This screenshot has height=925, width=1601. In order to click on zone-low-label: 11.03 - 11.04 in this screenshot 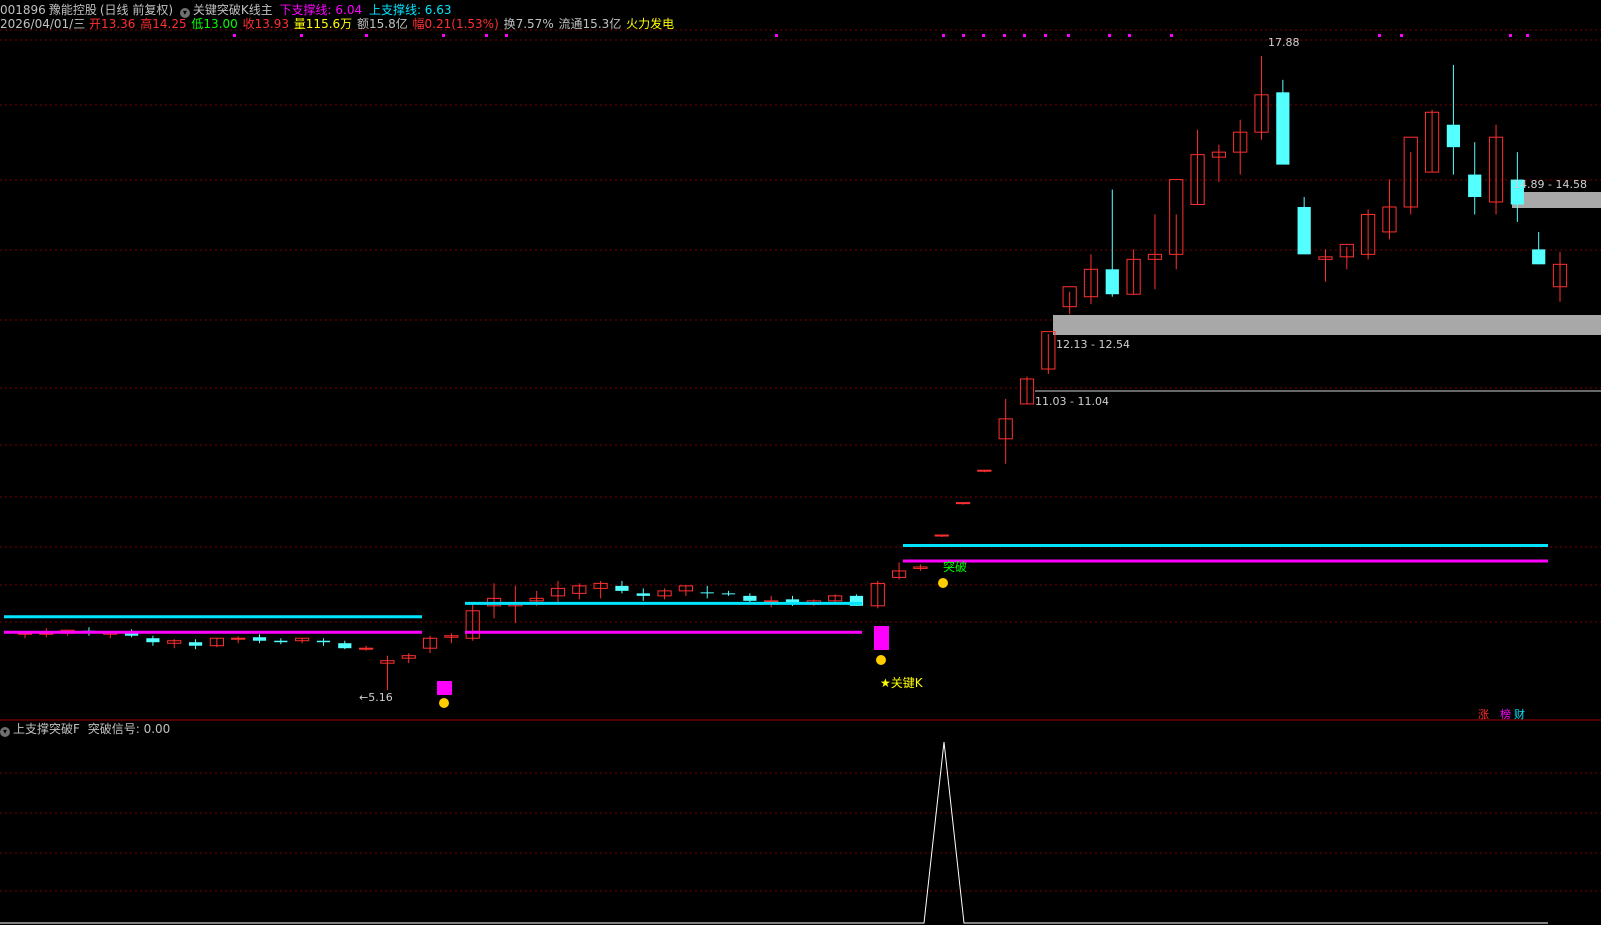, I will do `click(1072, 401)`.